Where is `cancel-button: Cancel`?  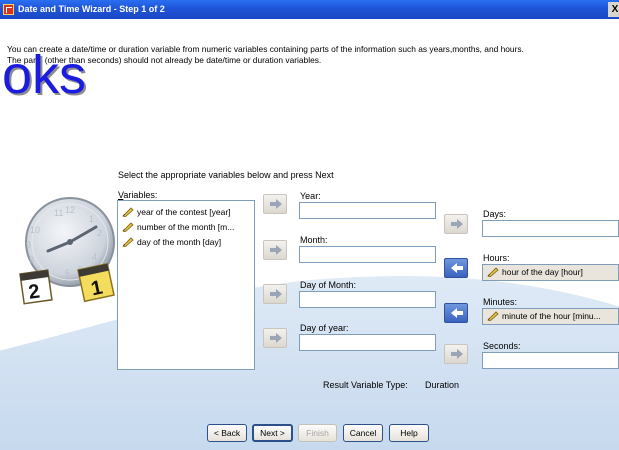 cancel-button: Cancel is located at coordinates (363, 433).